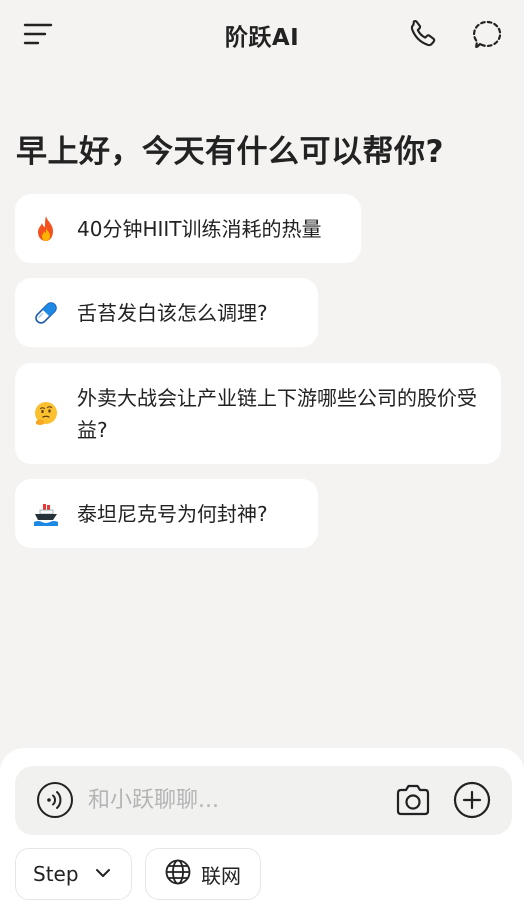 This screenshot has width=524, height=906. Describe the element at coordinates (221, 875) in the screenshot. I see `web-search-label: 联网` at that location.